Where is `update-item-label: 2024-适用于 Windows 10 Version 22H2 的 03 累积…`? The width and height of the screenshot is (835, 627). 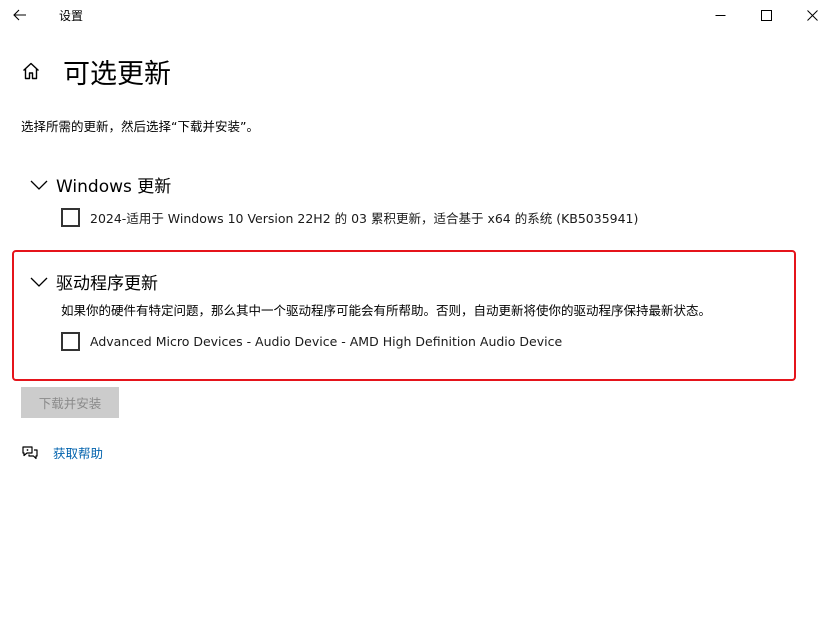 update-item-label: 2024-适用于 Windows 10 Version 22H2 的 03 累积… is located at coordinates (364, 218).